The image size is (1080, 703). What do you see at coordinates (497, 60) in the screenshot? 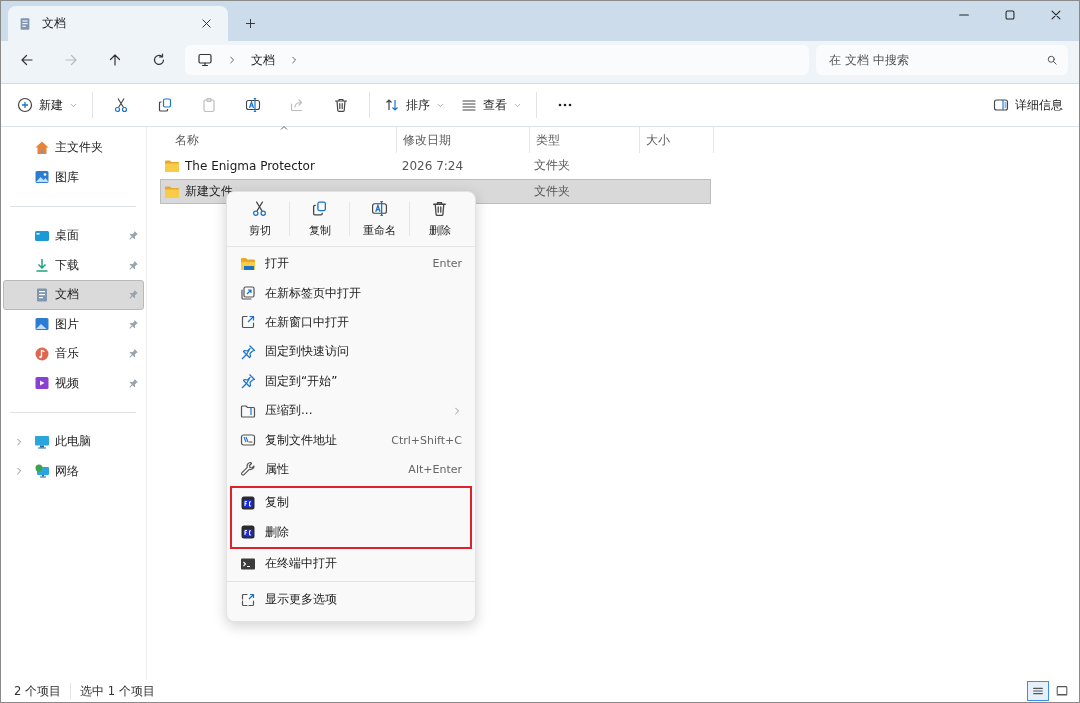
I see `address-bar: 文档` at bounding box center [497, 60].